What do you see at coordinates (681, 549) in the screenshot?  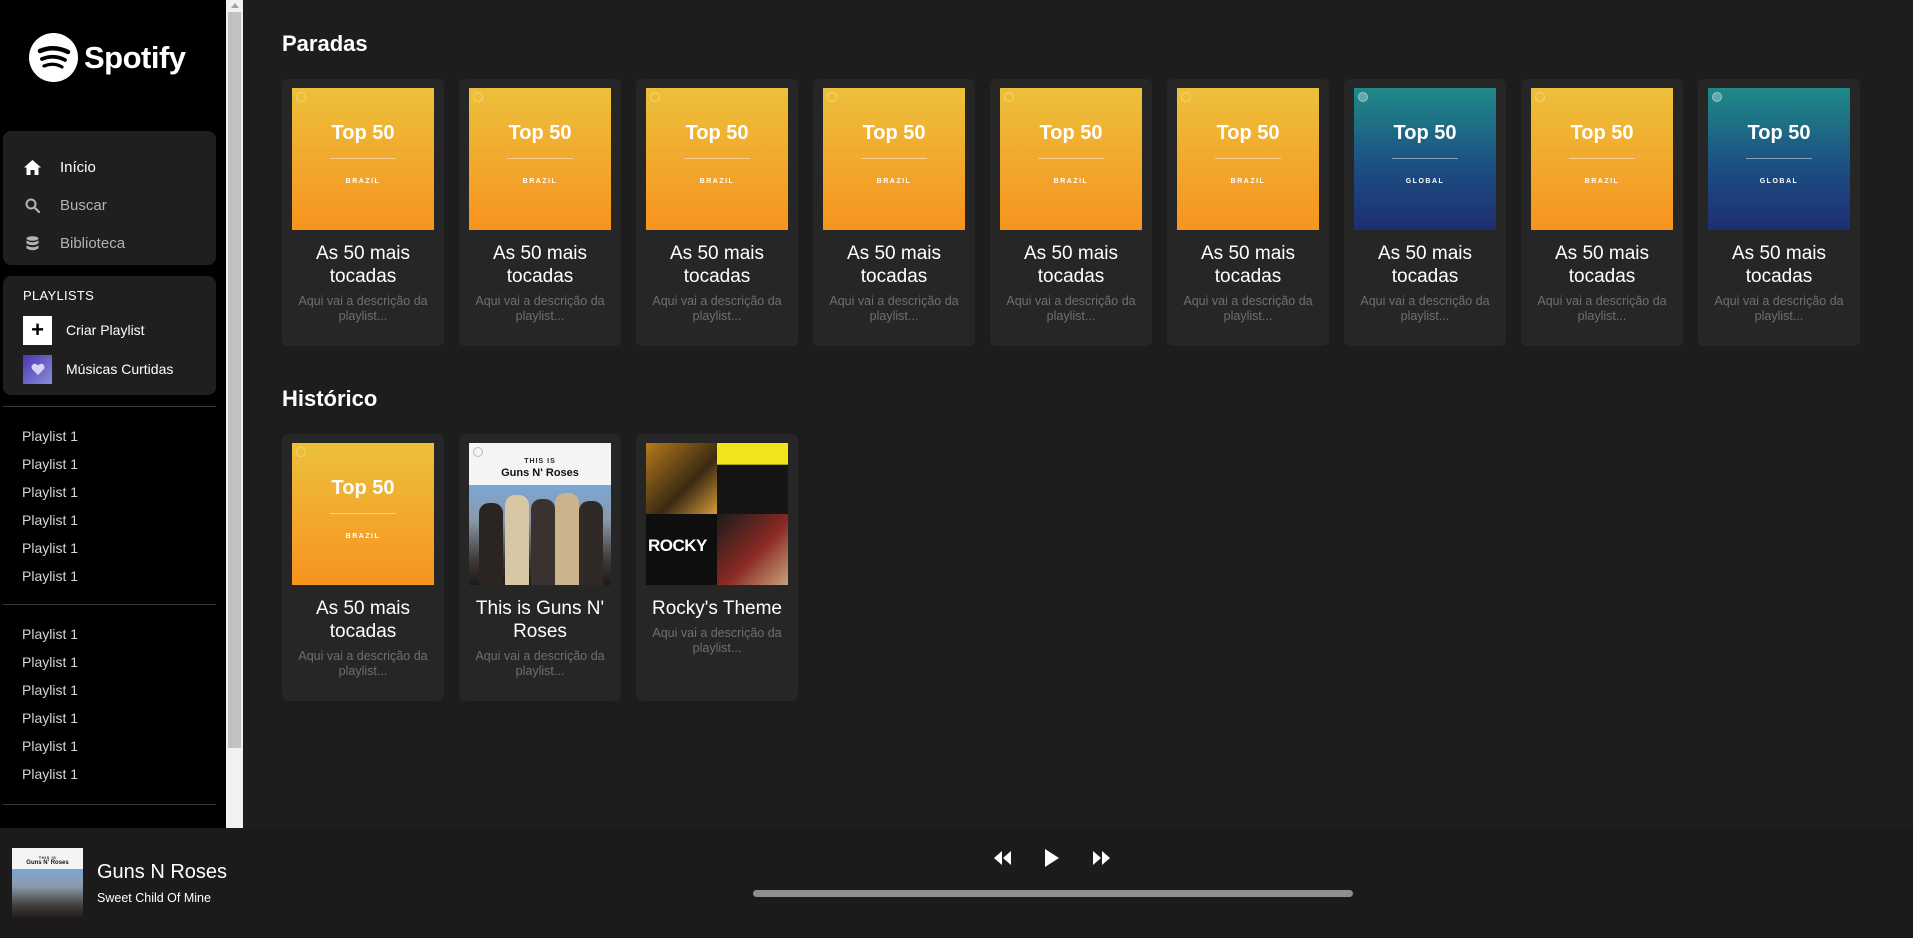 I see `cover-rocky-title-tile: ROCKY` at bounding box center [681, 549].